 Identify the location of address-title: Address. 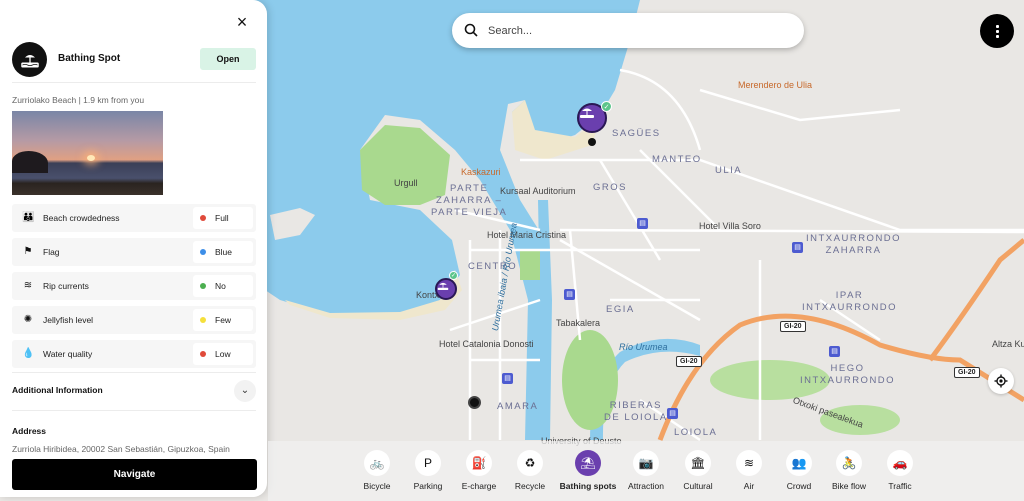
(29, 431).